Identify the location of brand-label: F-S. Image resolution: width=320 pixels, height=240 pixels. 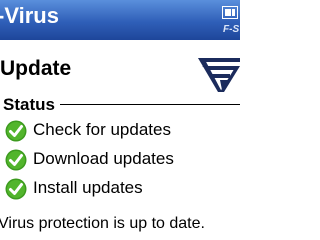
(231, 29).